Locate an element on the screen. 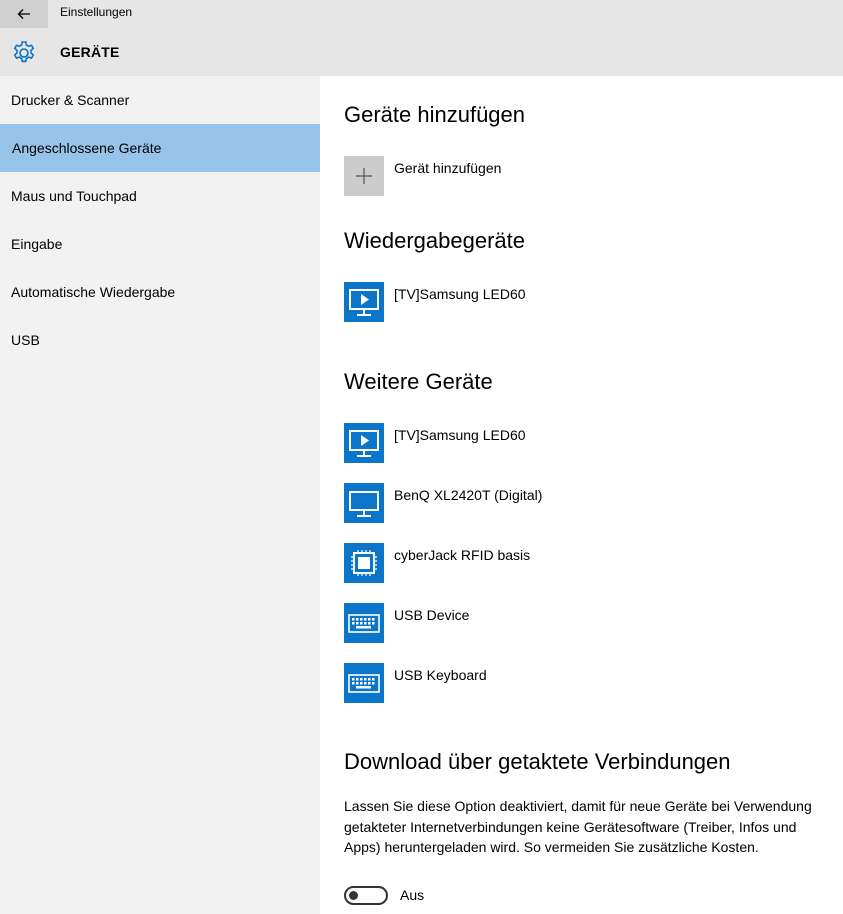  sidebar-item-connected-devices: Angeschlossene Geräte is located at coordinates (160, 148).